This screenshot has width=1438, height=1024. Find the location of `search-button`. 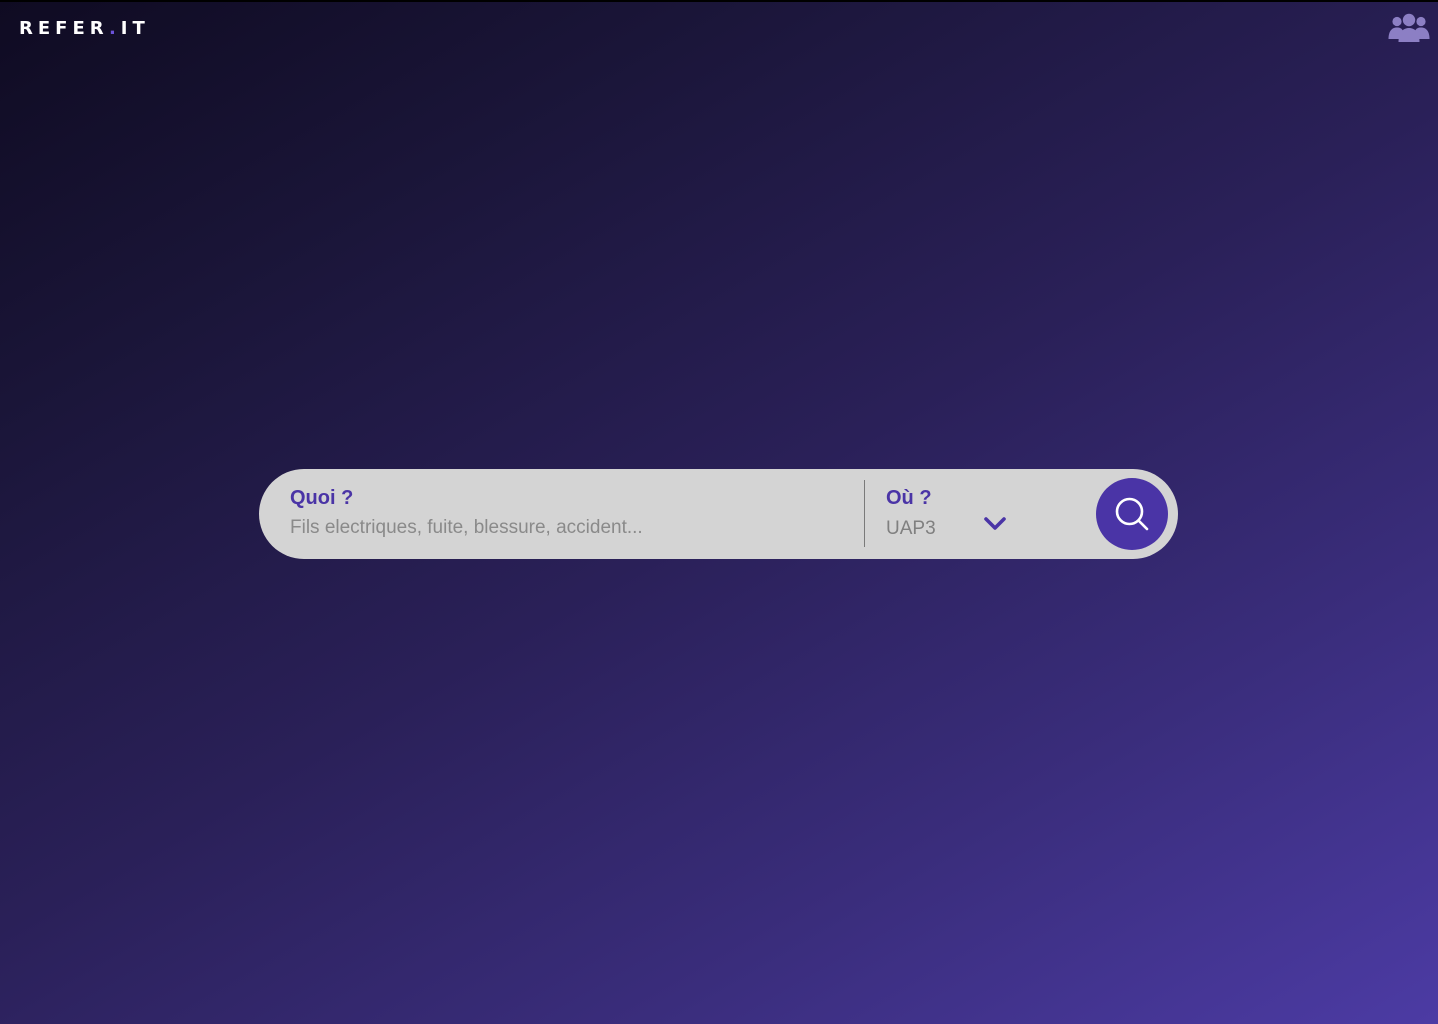

search-button is located at coordinates (1132, 514).